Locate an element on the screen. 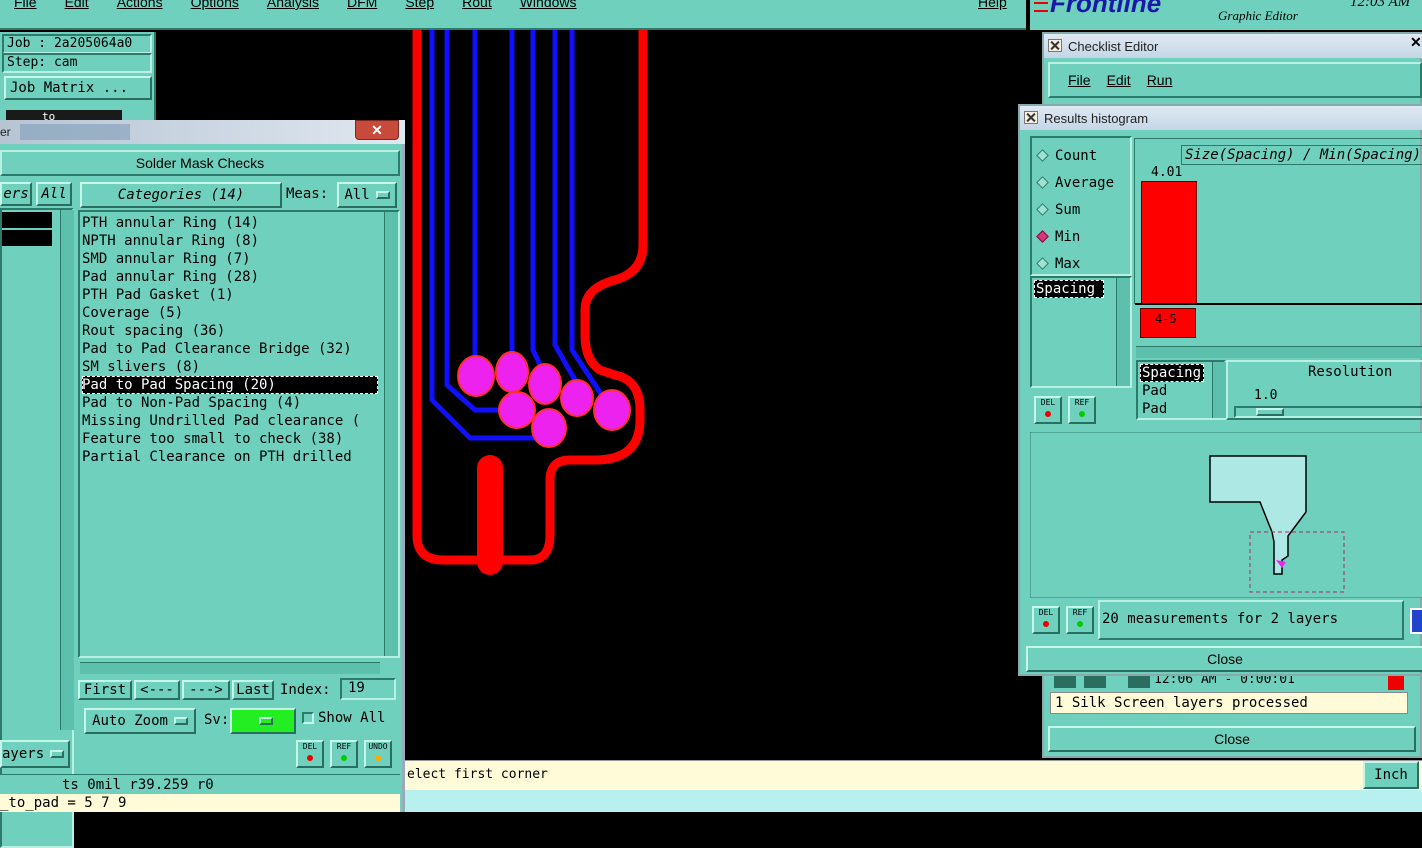 This screenshot has width=1422, height=848. histogram-close-button: Close is located at coordinates (1224, 659).